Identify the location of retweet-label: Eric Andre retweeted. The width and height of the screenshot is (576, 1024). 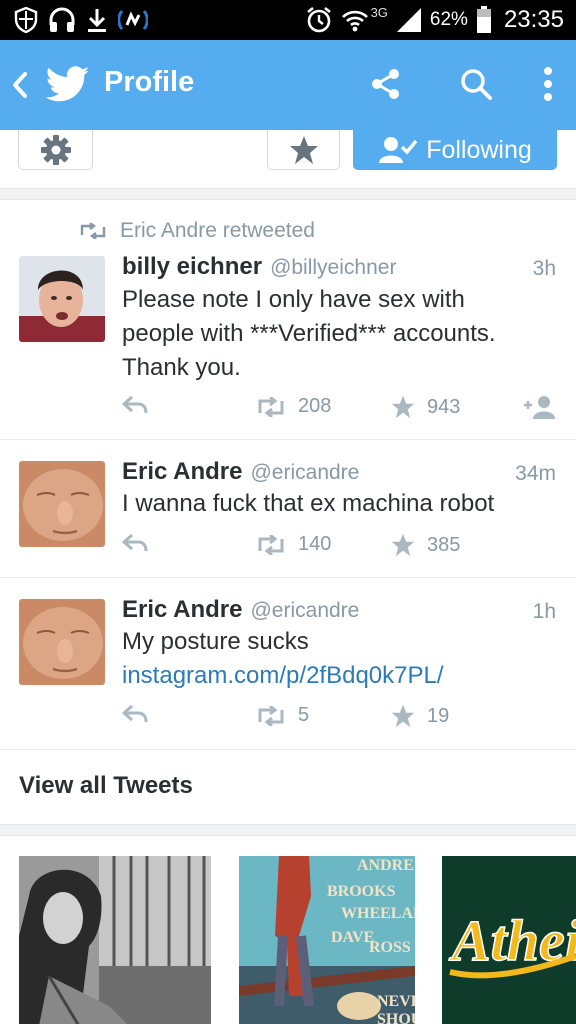
(217, 230).